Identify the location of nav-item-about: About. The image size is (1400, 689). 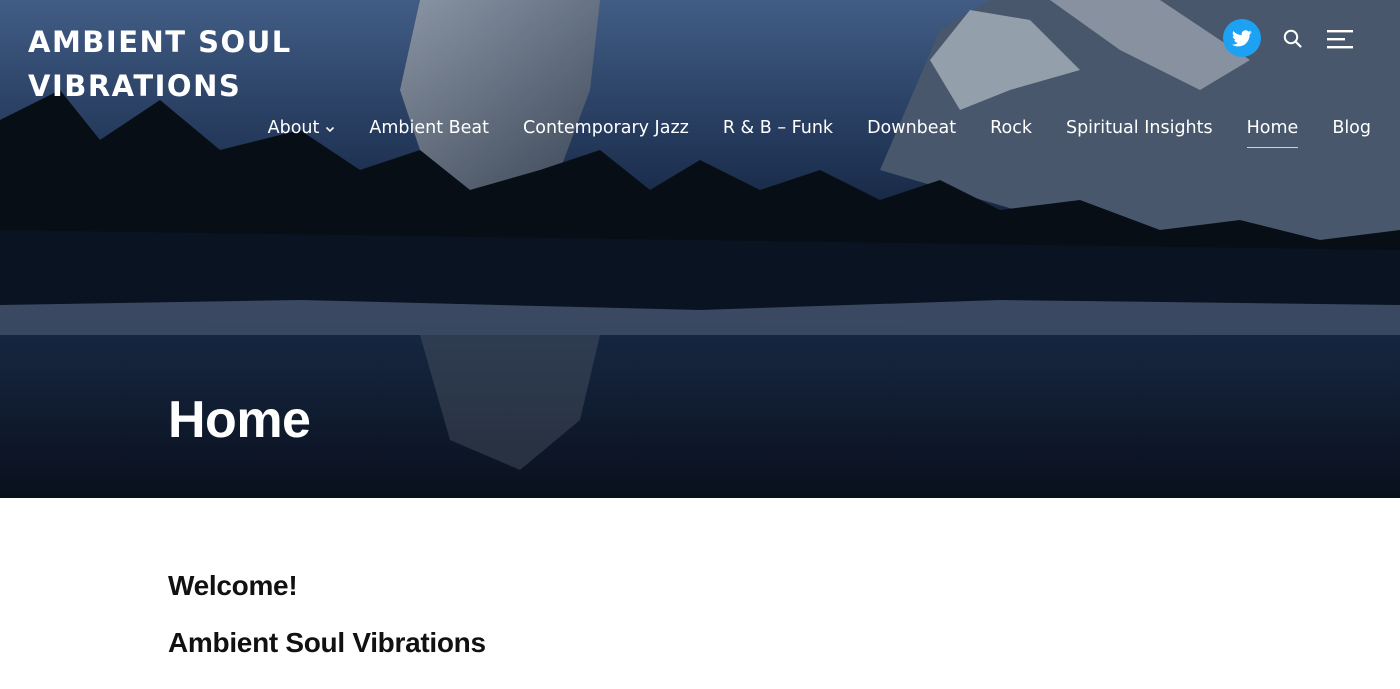
(302, 132).